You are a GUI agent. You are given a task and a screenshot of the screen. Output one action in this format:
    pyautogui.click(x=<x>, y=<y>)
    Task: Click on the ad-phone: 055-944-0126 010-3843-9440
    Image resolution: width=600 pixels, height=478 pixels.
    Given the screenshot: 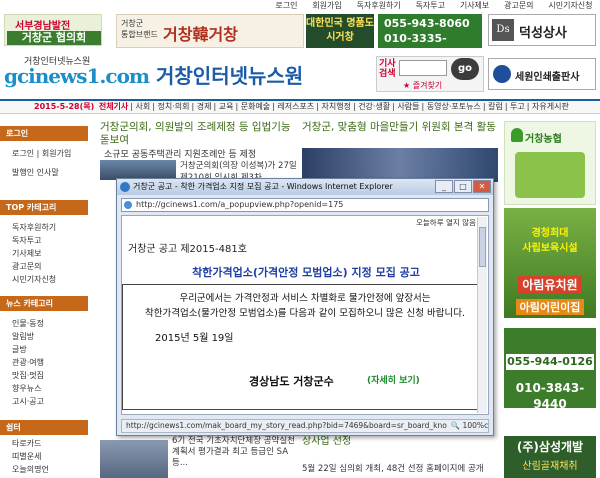 What is the action you would take?
    pyautogui.click(x=550, y=369)
    